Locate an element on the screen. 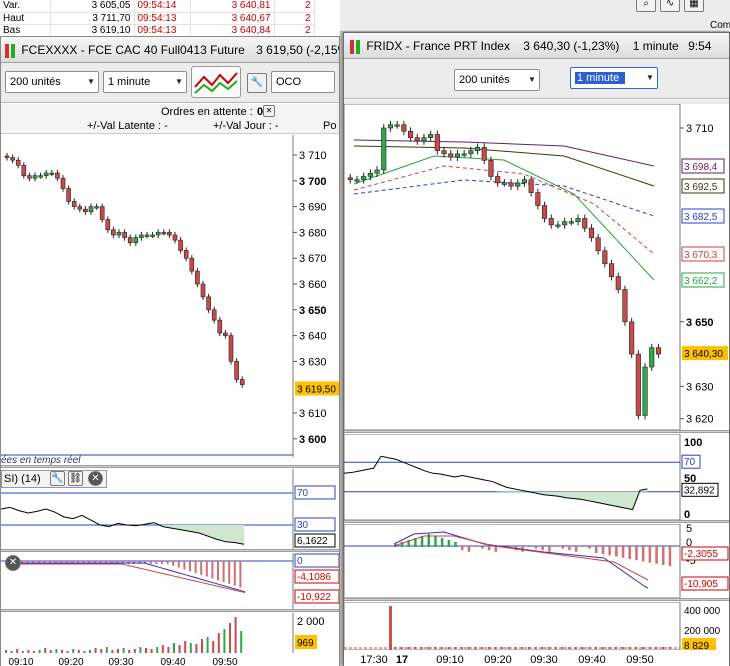 This screenshot has height=666, width=730. order-type-value: OCO is located at coordinates (289, 82).